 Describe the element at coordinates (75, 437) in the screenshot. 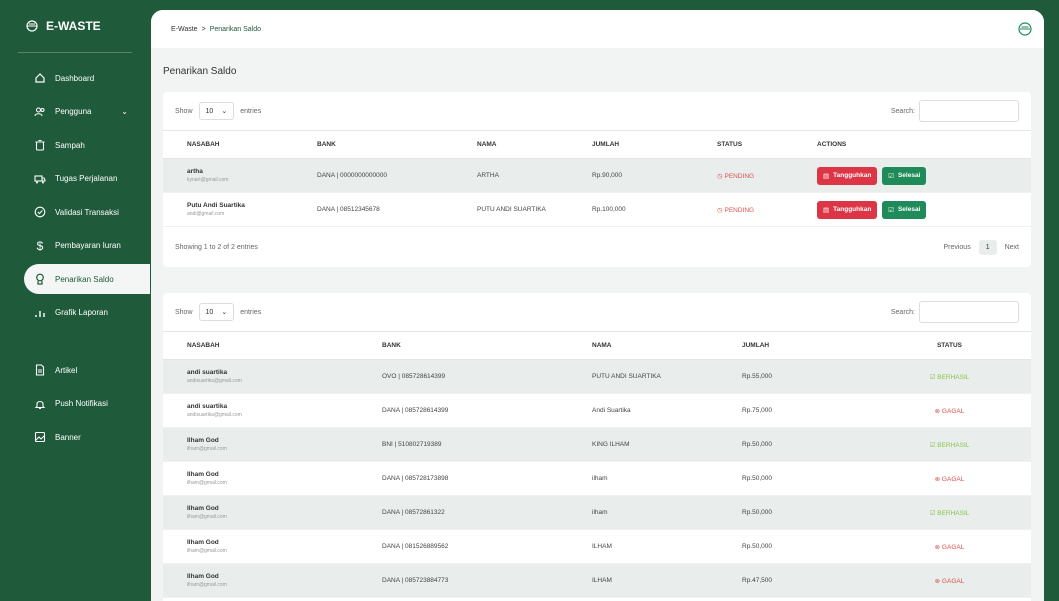

I see `sidebar-item-banner: Banner` at that location.